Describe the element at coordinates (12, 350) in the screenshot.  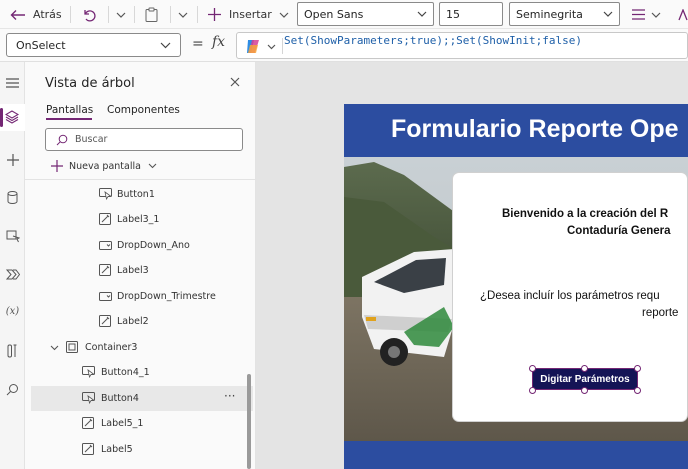
I see `advanced-tools-button` at that location.